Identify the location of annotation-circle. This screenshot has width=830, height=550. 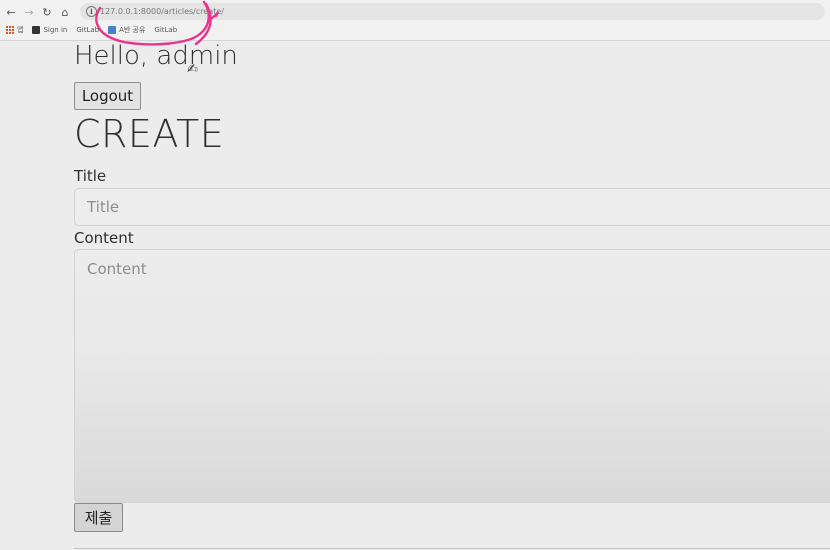
(157, 23).